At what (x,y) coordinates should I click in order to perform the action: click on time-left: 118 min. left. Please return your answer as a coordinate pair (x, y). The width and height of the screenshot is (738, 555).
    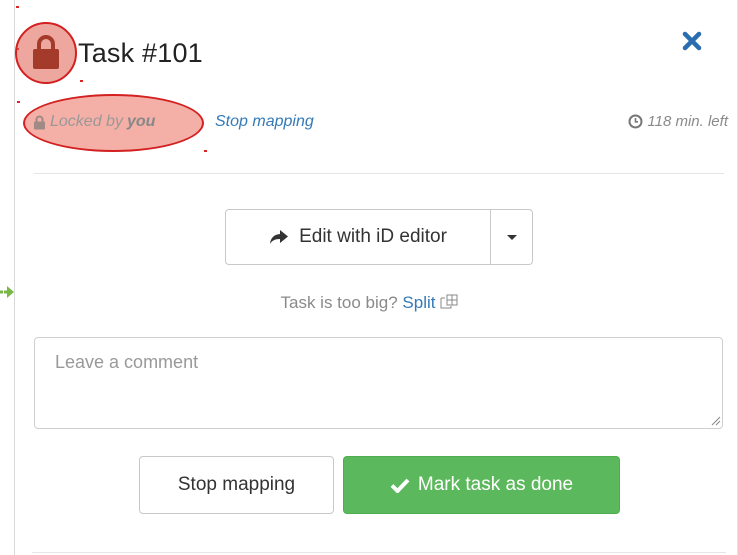
    Looking at the image, I should click on (678, 121).